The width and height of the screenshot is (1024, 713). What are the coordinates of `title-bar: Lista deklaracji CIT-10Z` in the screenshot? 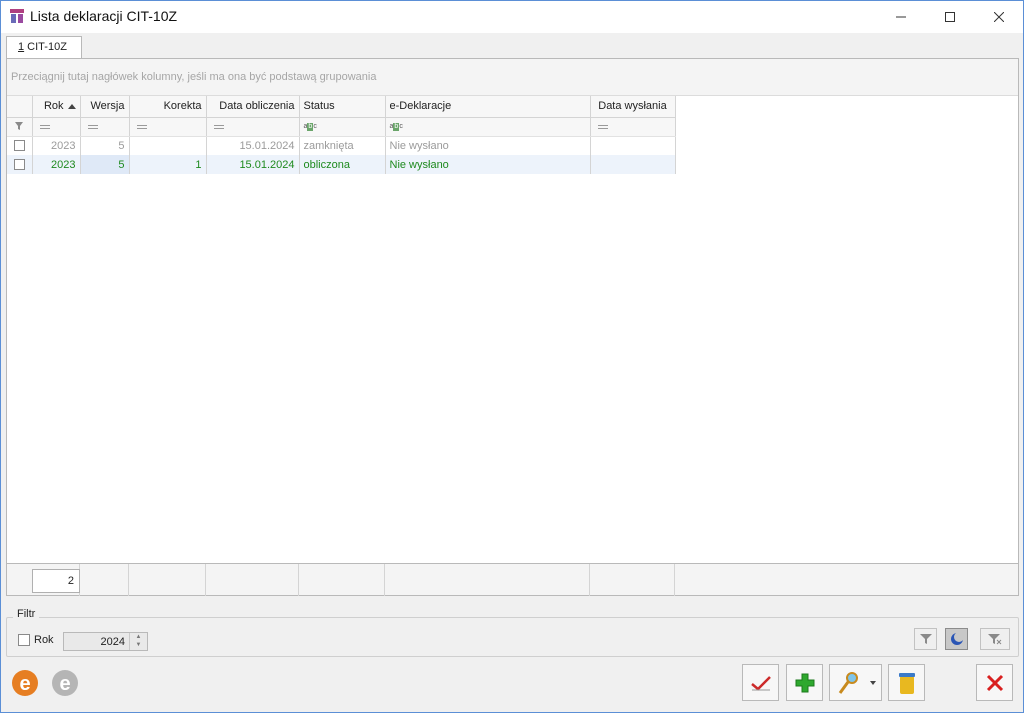 It's located at (512, 17).